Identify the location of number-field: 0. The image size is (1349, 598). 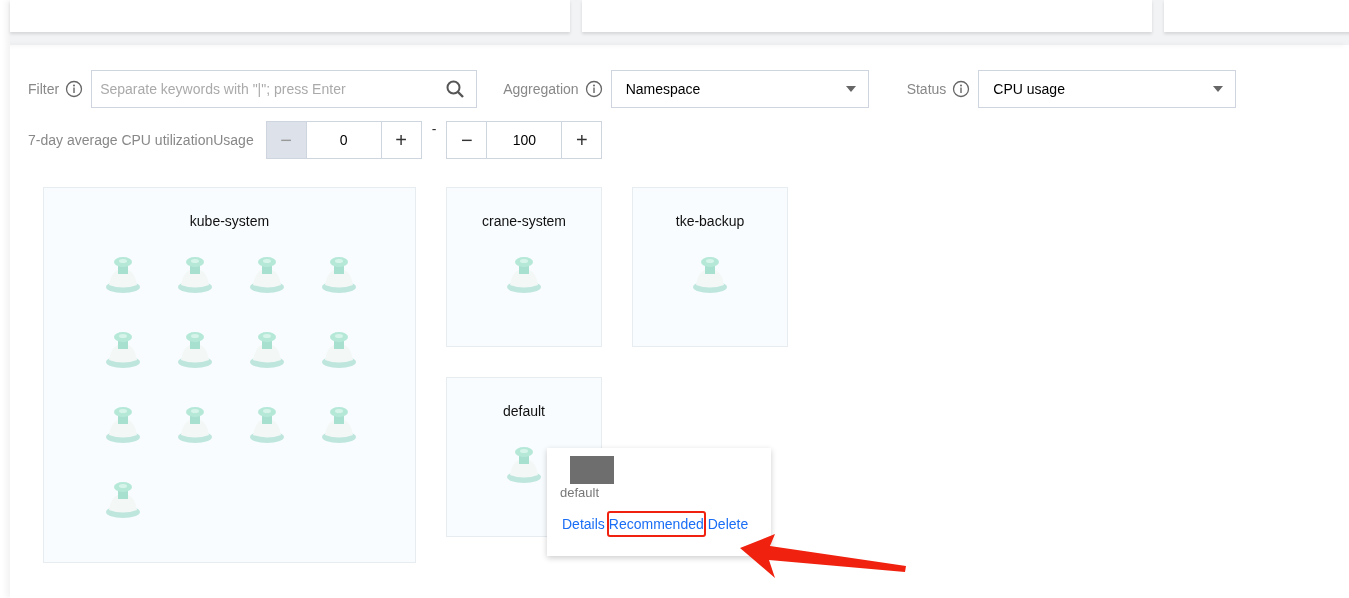
(343, 140).